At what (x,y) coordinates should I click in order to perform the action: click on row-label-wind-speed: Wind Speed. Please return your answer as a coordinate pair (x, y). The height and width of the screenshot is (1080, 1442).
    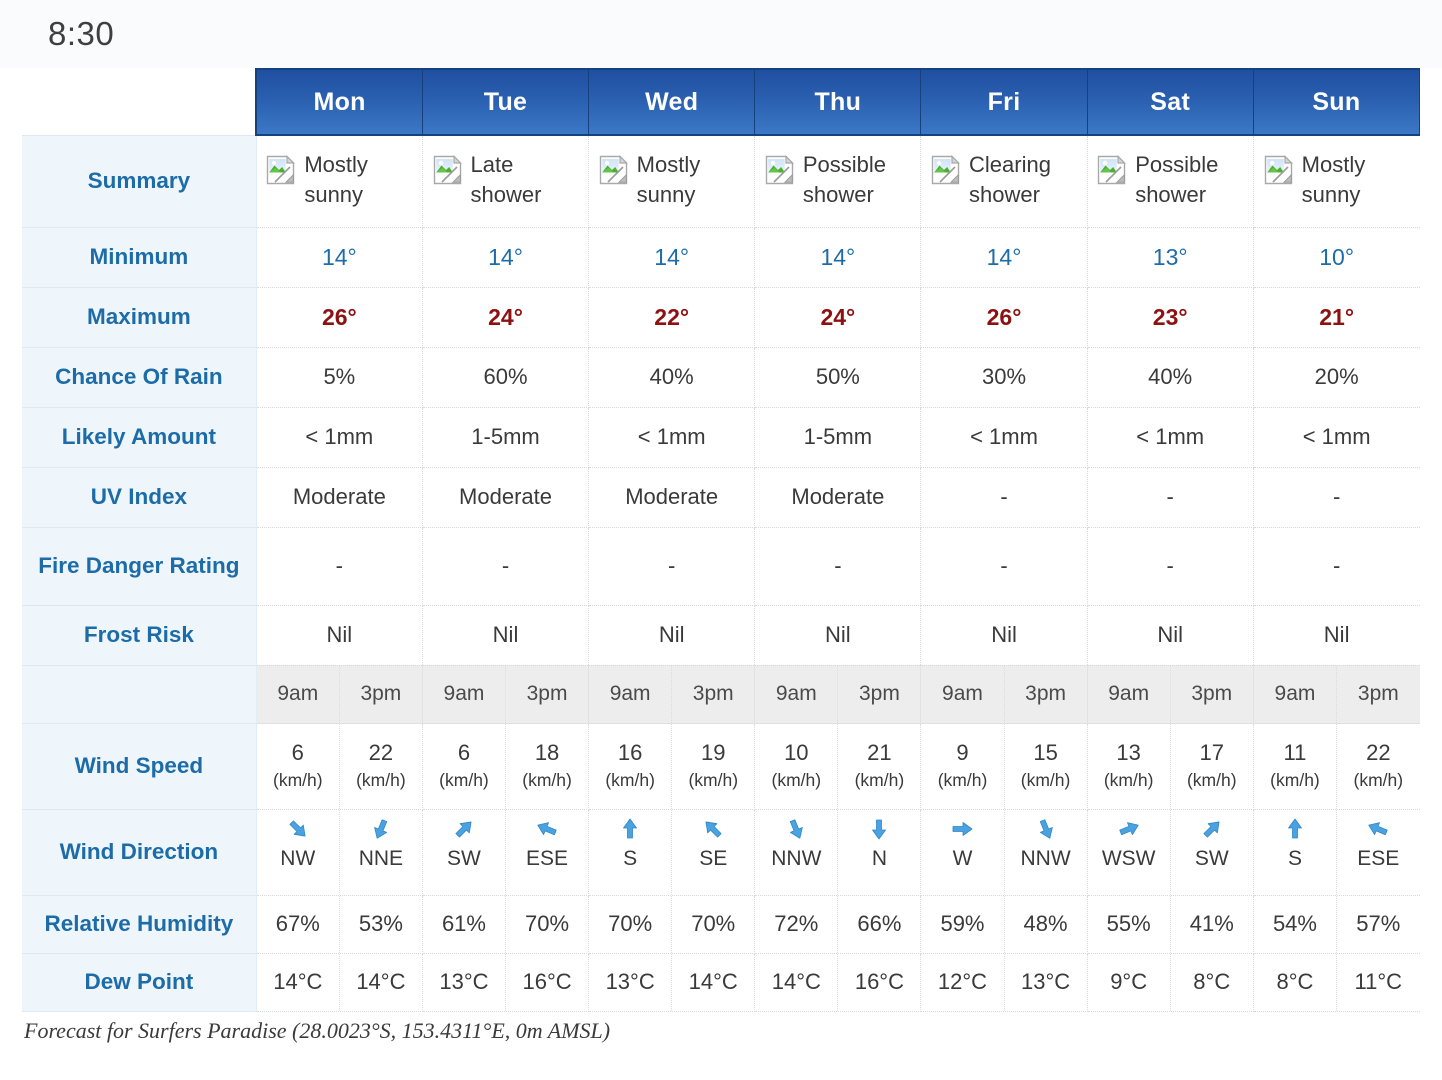
    Looking at the image, I should click on (139, 766).